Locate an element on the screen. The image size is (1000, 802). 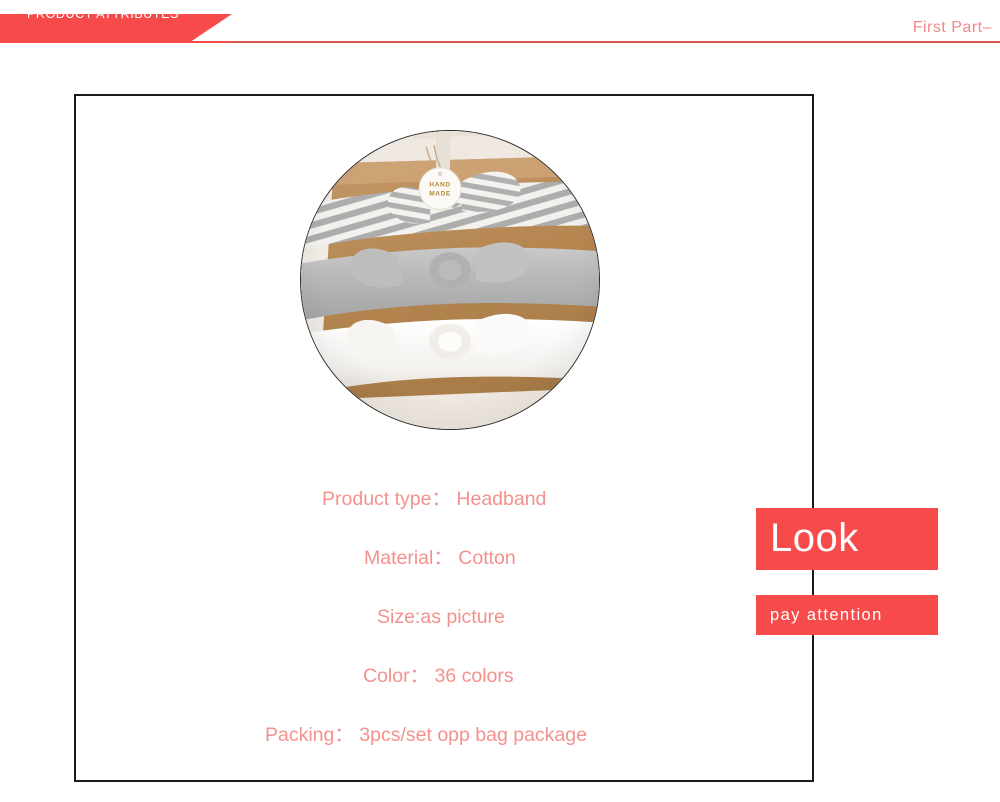
attribute-row: Packing： 3pcs/set opp bag package is located at coordinates (426, 735).